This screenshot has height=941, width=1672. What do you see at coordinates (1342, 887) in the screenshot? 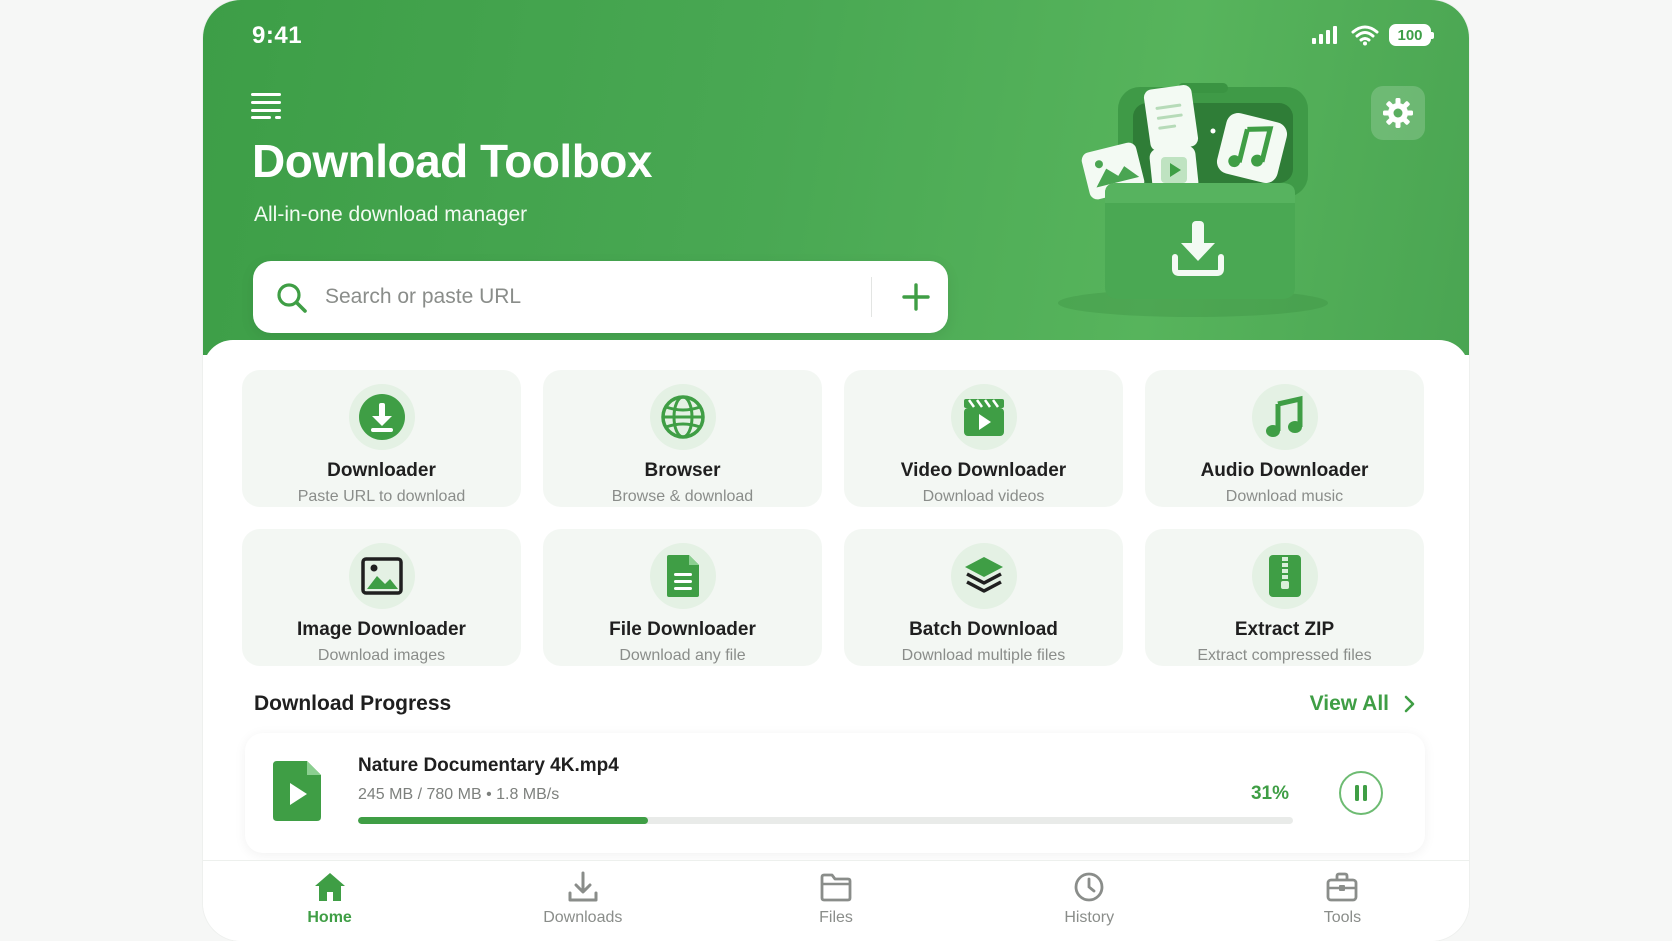
I see `toolbox-icon` at bounding box center [1342, 887].